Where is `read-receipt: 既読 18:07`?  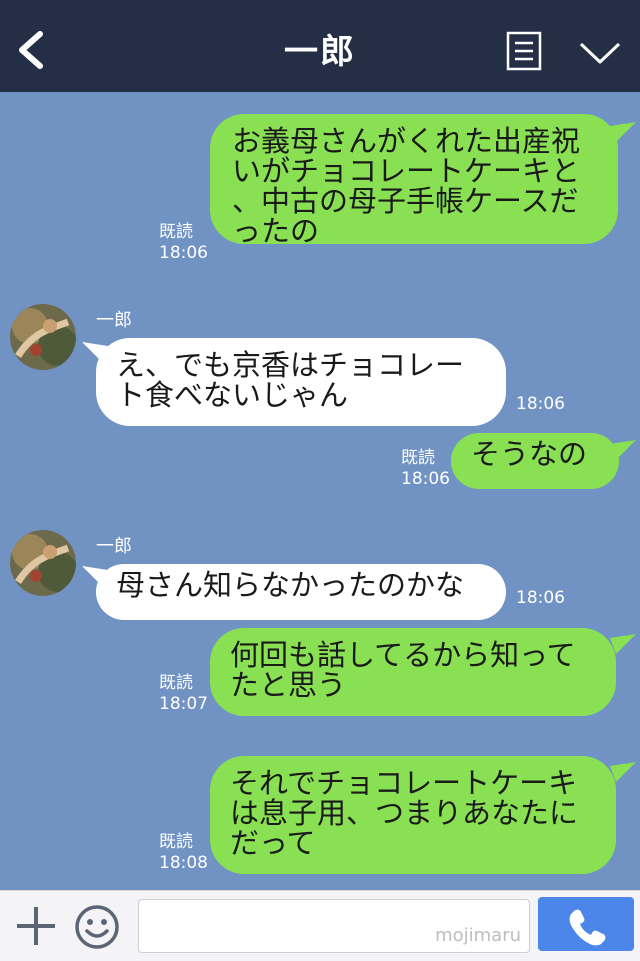
read-receipt: 既読 18:07 is located at coordinates (183, 694).